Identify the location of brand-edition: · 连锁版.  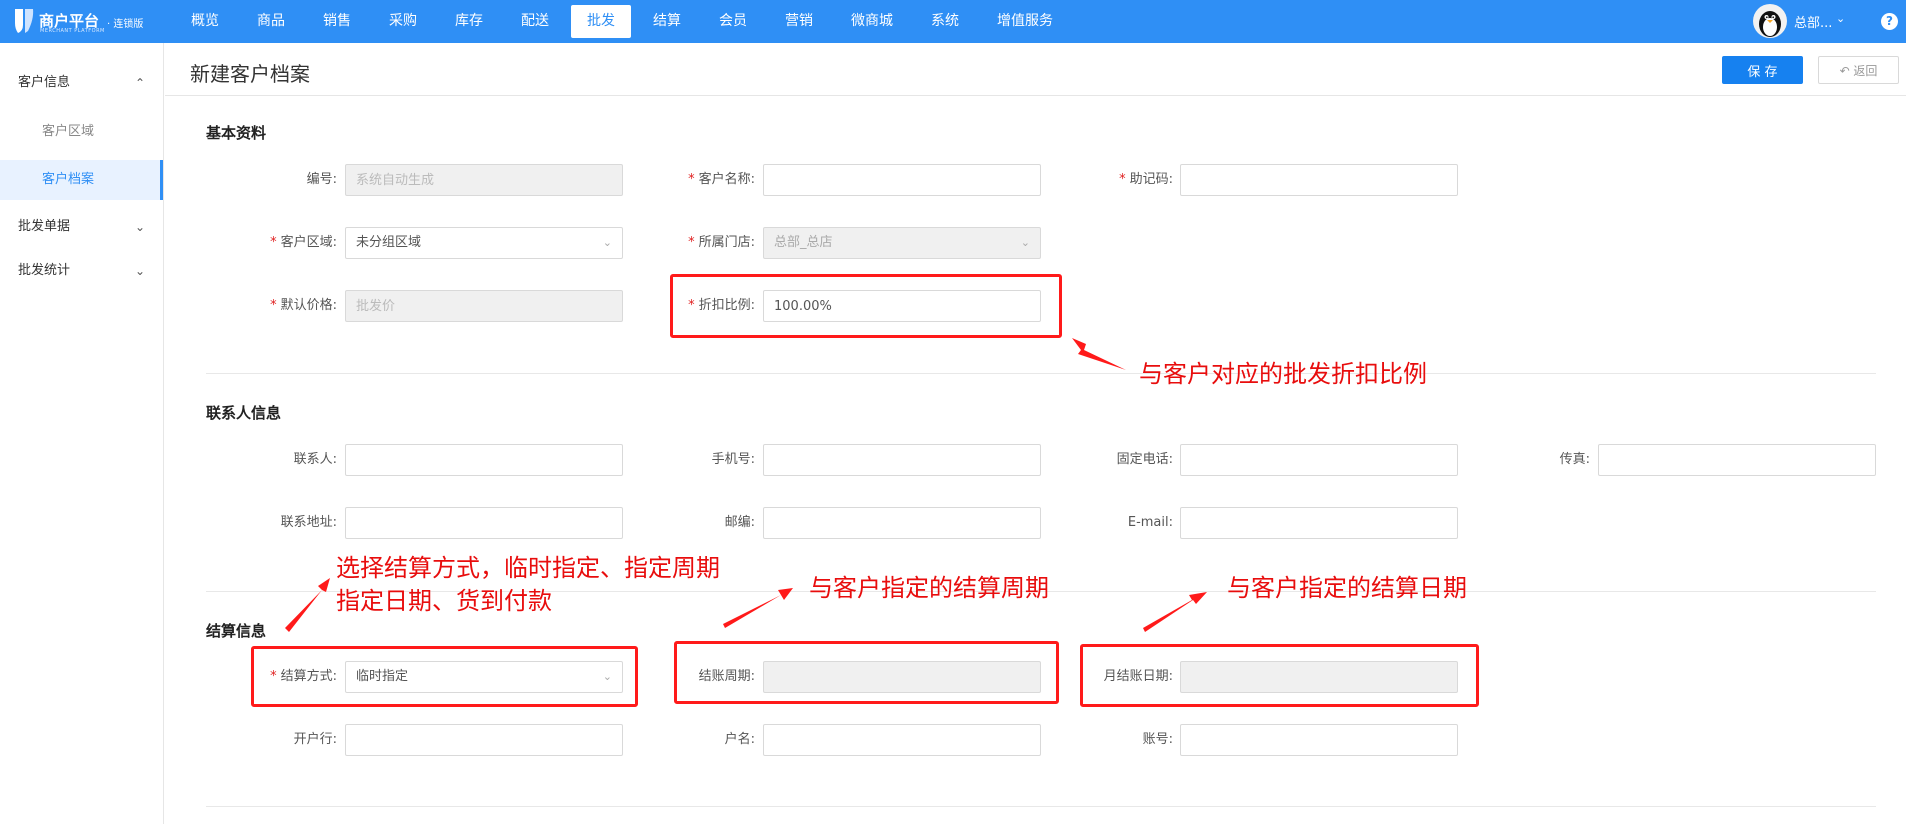
(125, 24).